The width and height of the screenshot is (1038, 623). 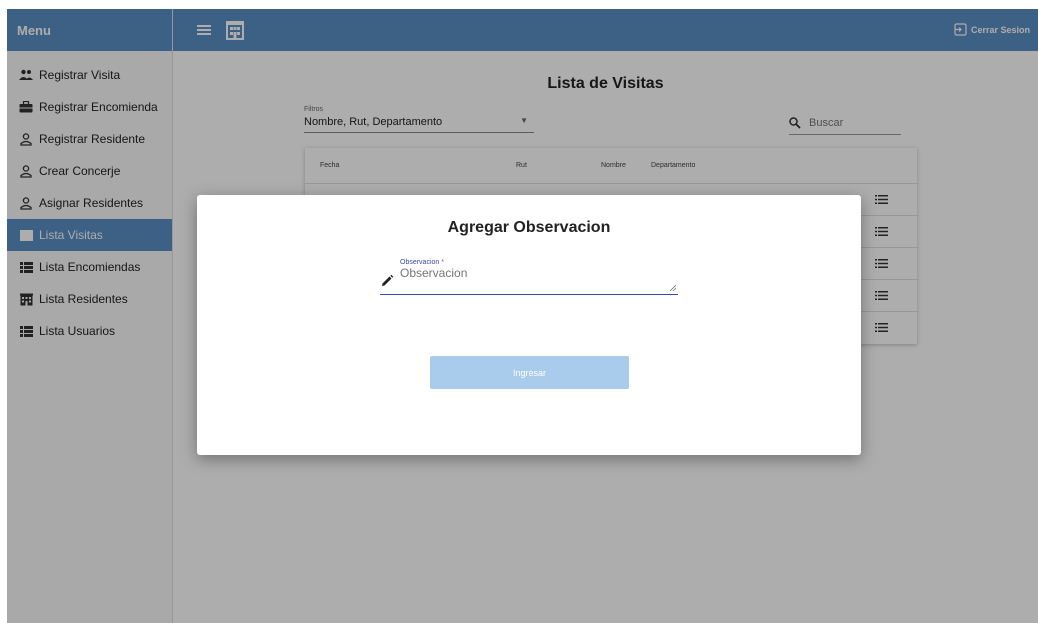 What do you see at coordinates (442, 262) in the screenshot?
I see `required-mark: *` at bounding box center [442, 262].